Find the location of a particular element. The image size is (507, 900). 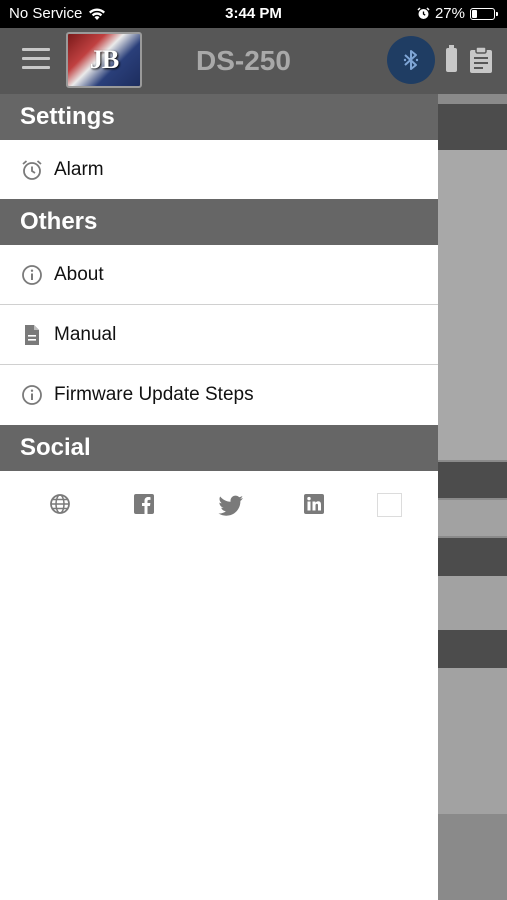

status-bar: No Service 3:44 PM 27% is located at coordinates (253, 14).